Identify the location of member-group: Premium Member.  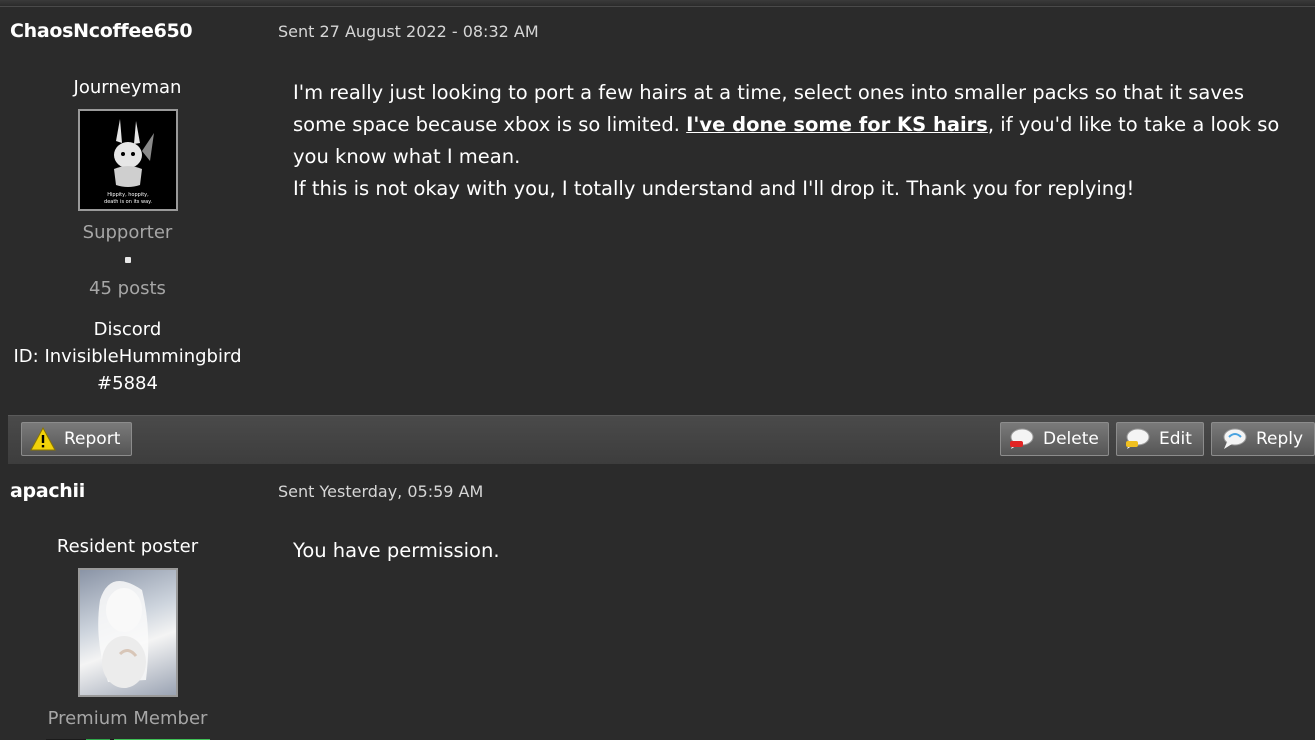
(127, 718).